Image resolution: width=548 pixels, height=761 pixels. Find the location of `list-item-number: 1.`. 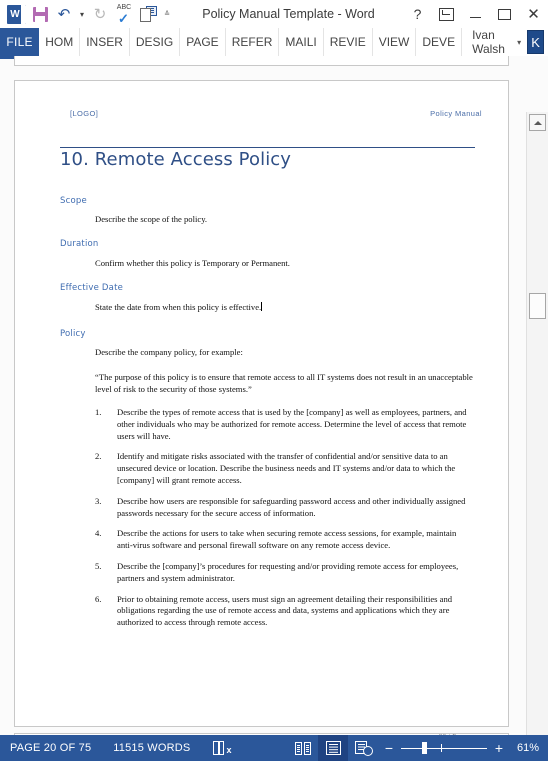

list-item-number: 1. is located at coordinates (98, 412).